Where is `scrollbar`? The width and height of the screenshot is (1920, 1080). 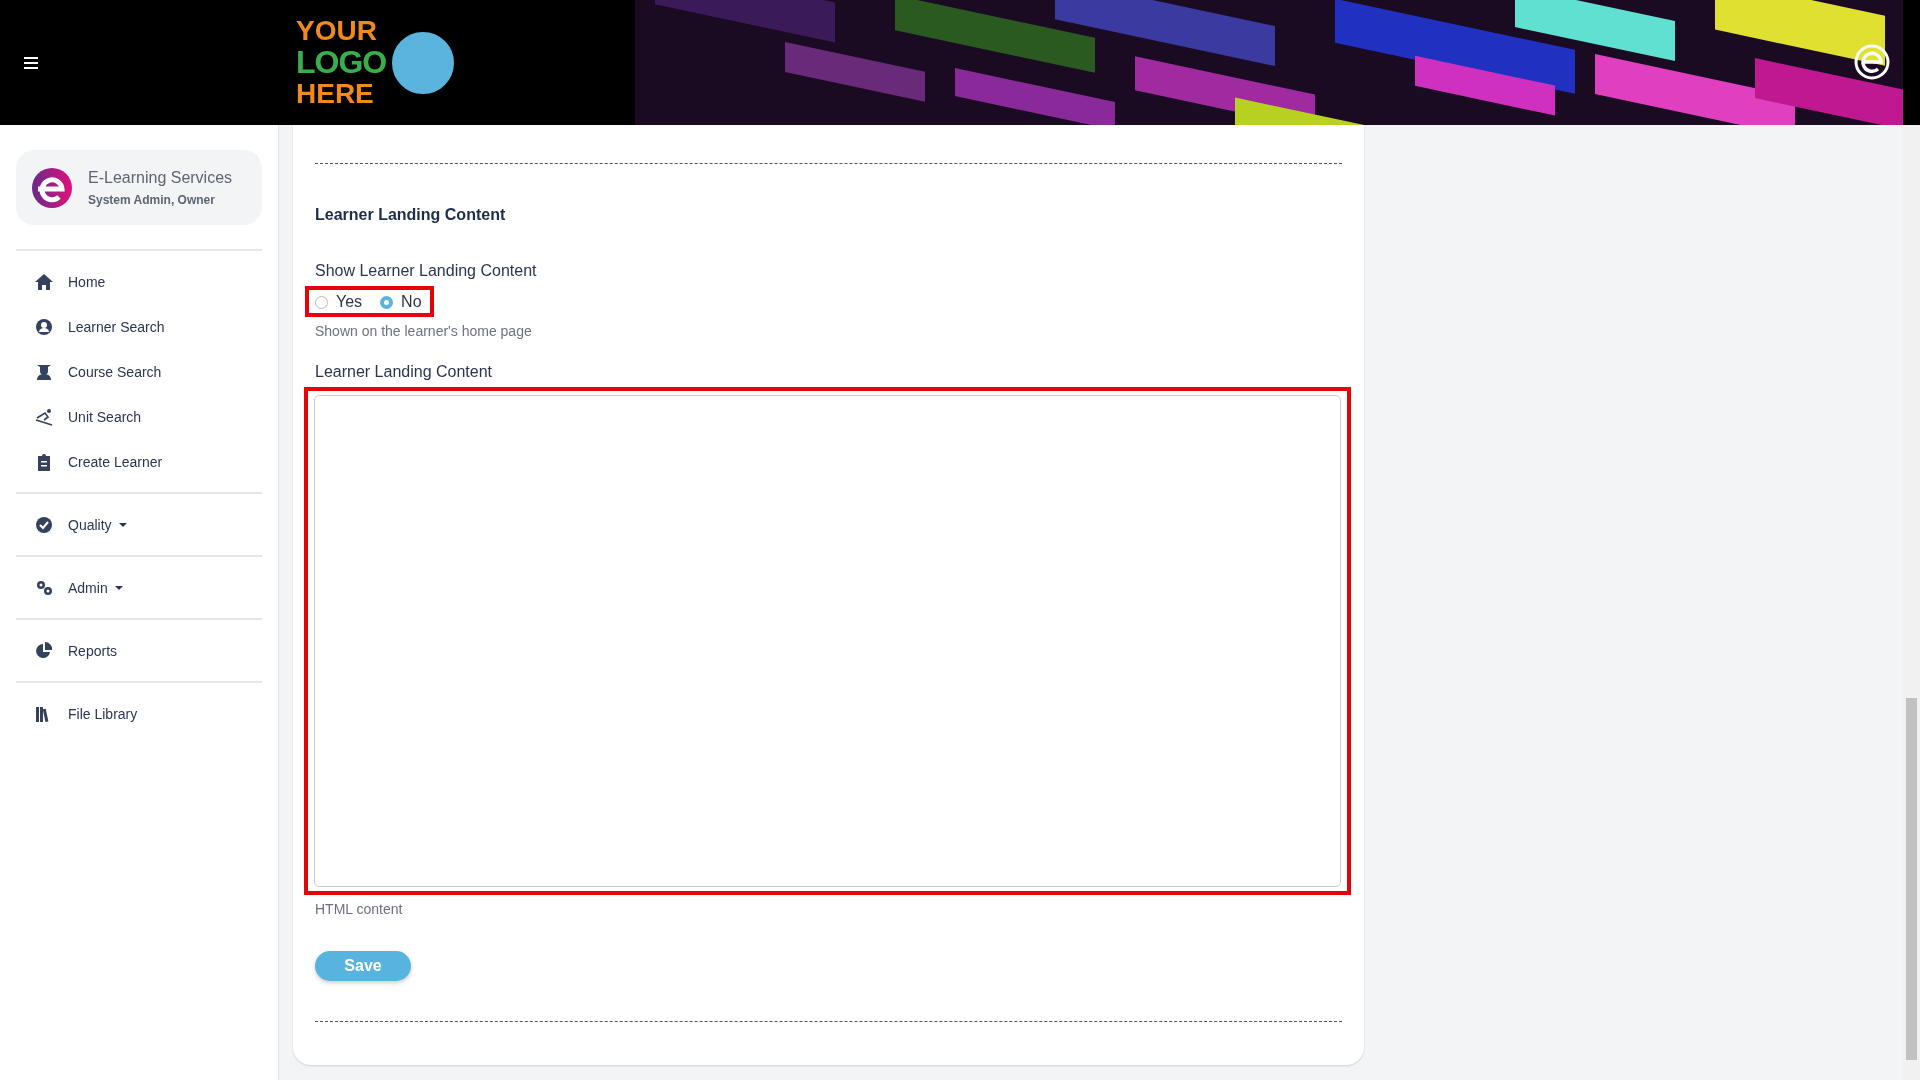
scrollbar is located at coordinates (1911, 602).